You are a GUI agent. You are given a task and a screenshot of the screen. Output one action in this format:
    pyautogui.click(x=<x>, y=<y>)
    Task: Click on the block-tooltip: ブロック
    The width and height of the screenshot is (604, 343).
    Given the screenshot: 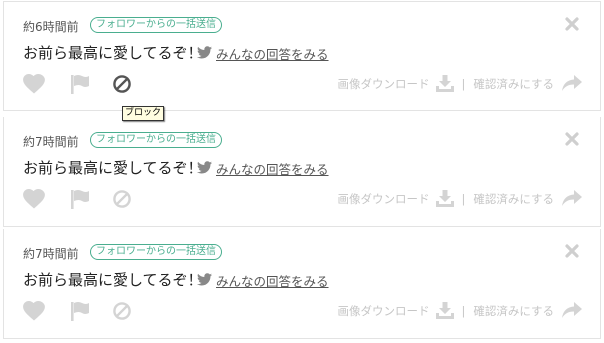 What is the action you would take?
    pyautogui.click(x=143, y=113)
    